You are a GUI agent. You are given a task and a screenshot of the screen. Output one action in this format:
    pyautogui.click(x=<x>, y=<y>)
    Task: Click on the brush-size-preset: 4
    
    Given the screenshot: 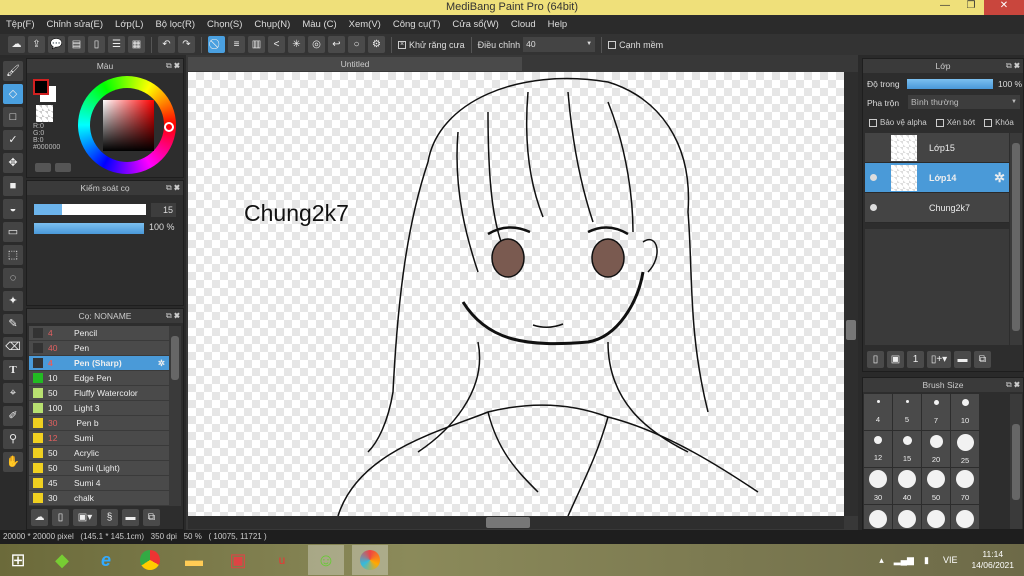 What is the action you would take?
    pyautogui.click(x=878, y=412)
    